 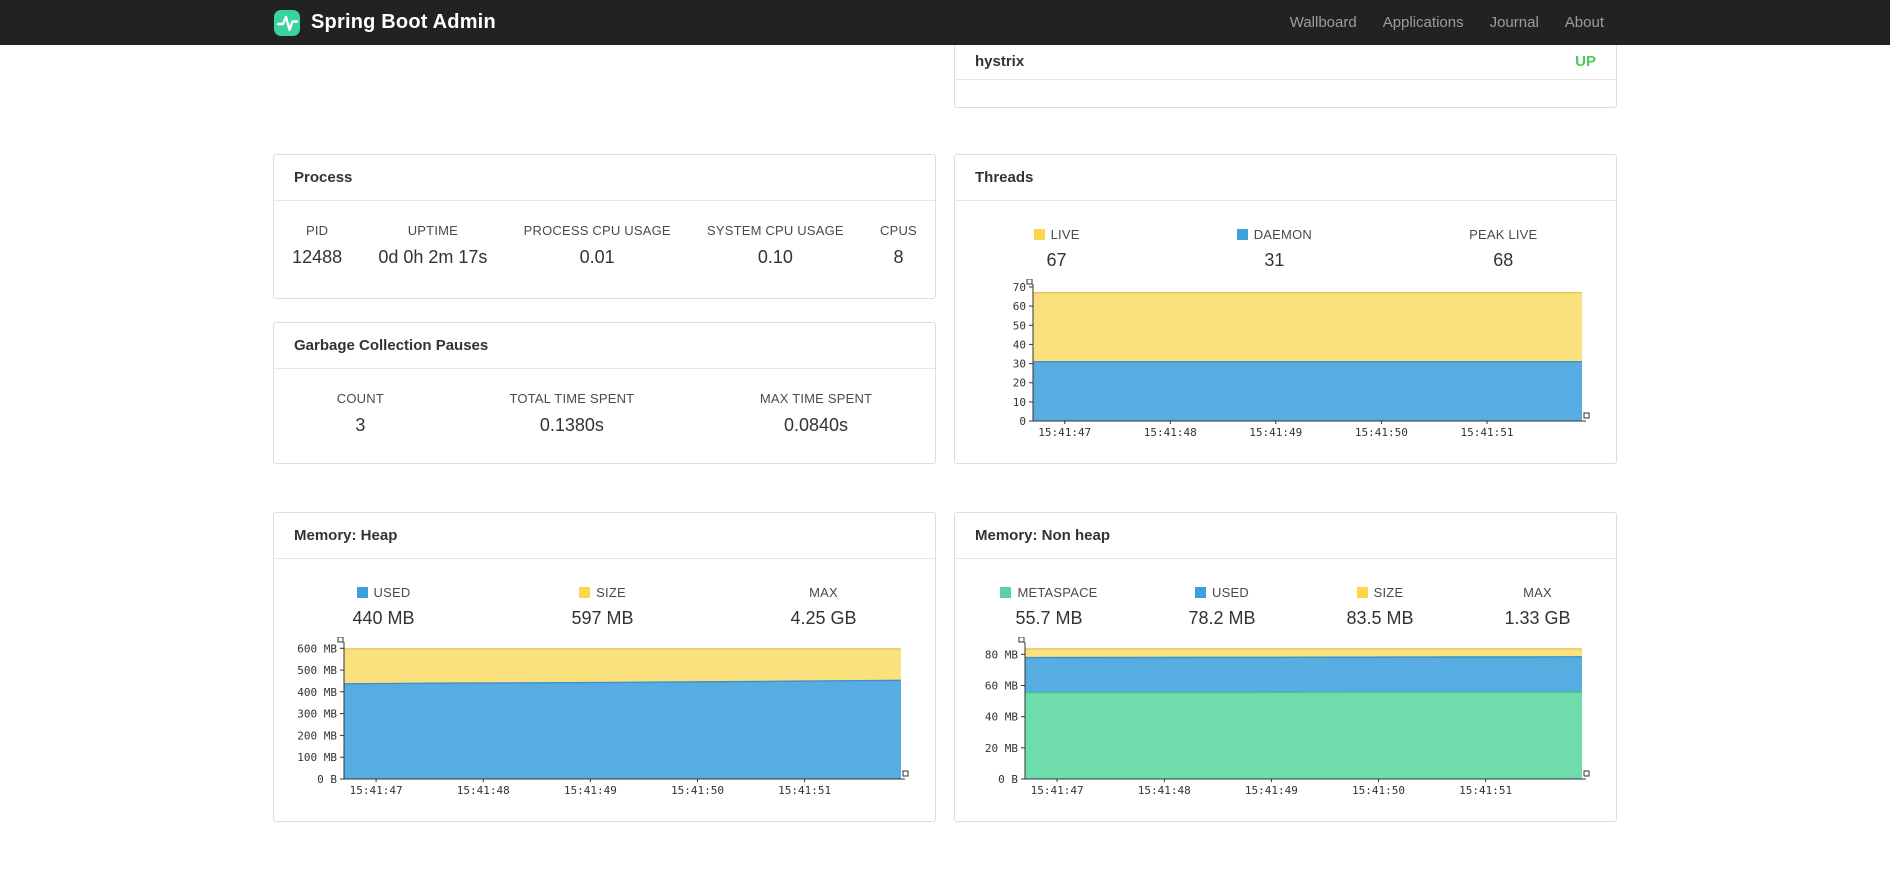 What do you see at coordinates (1056, 249) in the screenshot?
I see `legend-item: LIVE 67` at bounding box center [1056, 249].